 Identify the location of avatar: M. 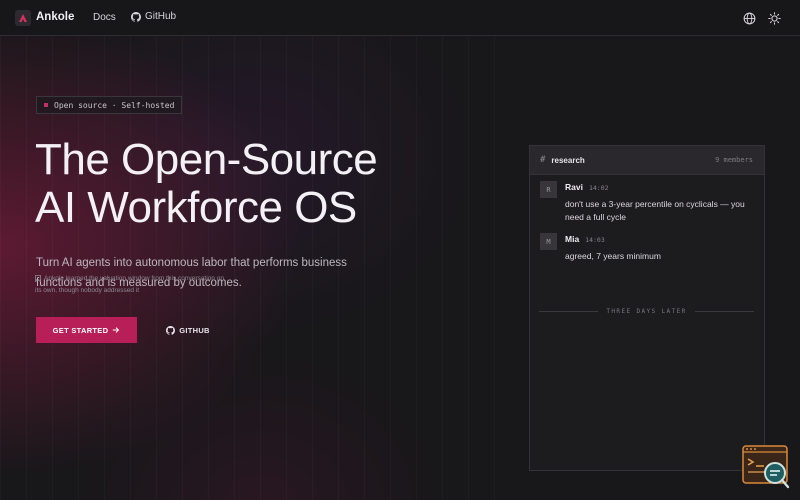
(548, 241).